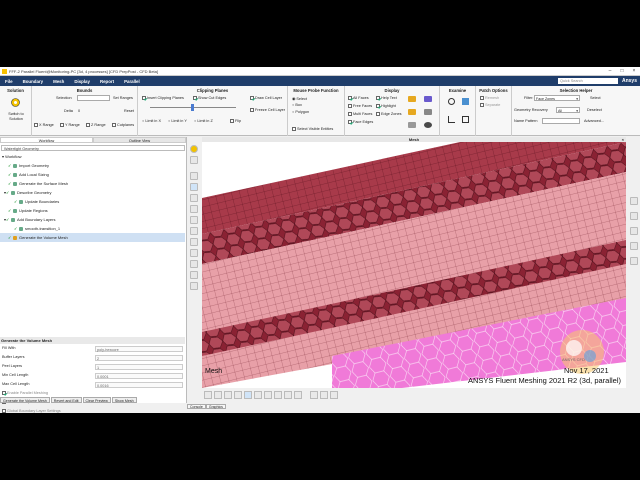 This screenshot has width=640, height=480. What do you see at coordinates (412, 99) in the screenshot?
I see `folder-icon` at bounding box center [412, 99].